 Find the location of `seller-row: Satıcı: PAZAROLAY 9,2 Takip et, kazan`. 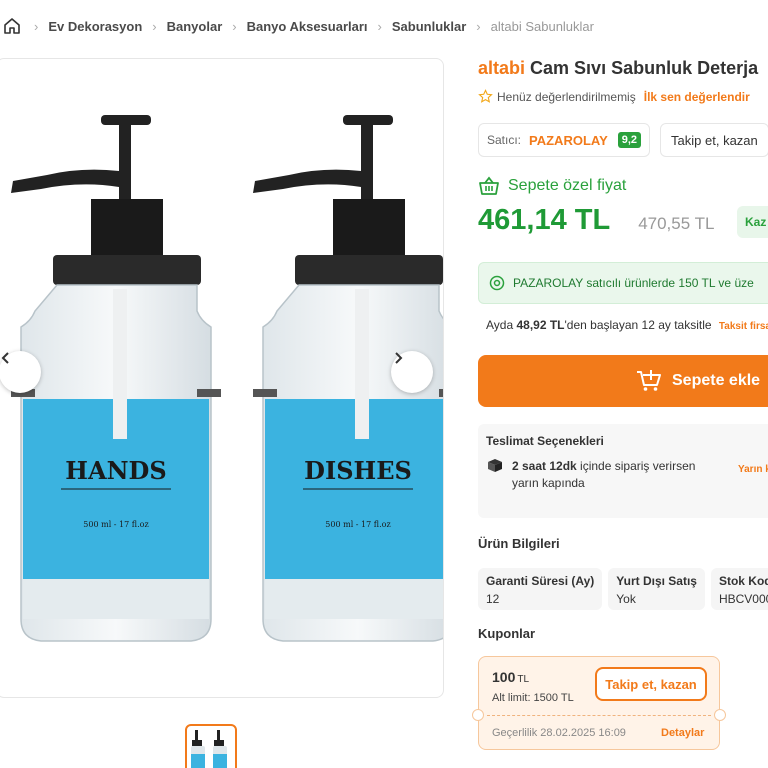

seller-row: Satıcı: PAZAROLAY 9,2 Takip et, kazan is located at coordinates (623, 140).